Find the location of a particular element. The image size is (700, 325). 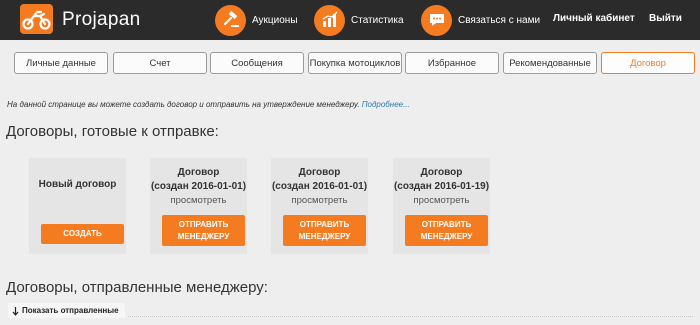

tab-account: Счет is located at coordinates (160, 63).